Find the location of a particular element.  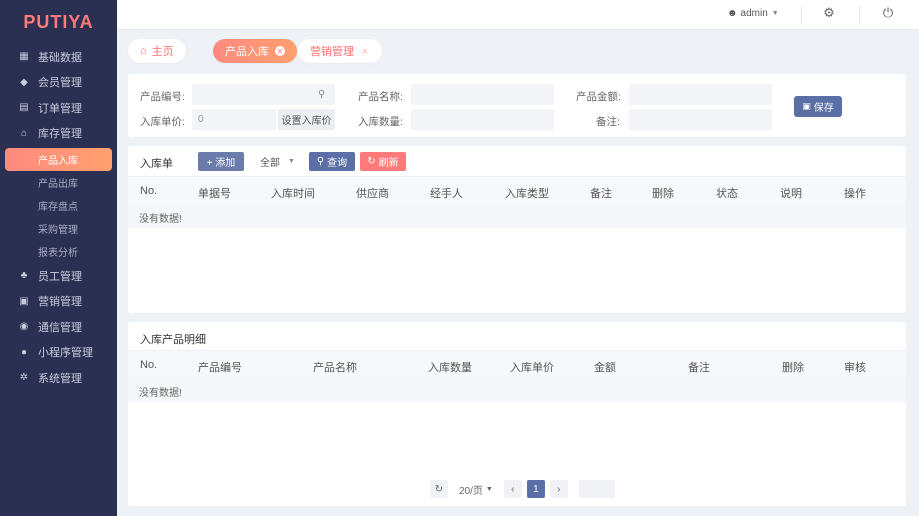

sidebar-item-inventory: ⌂ 库存管理 is located at coordinates (58, 134).